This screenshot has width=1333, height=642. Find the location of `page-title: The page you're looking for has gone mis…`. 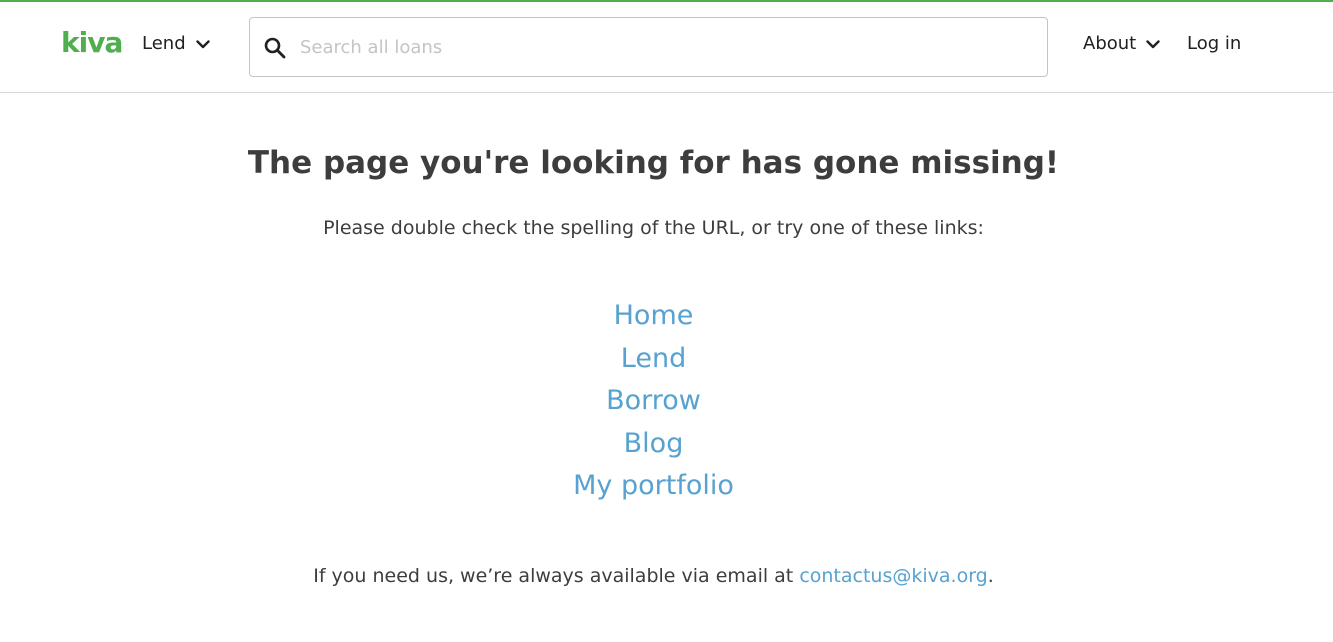

page-title: The page you're looking for has gone mis… is located at coordinates (653, 163).